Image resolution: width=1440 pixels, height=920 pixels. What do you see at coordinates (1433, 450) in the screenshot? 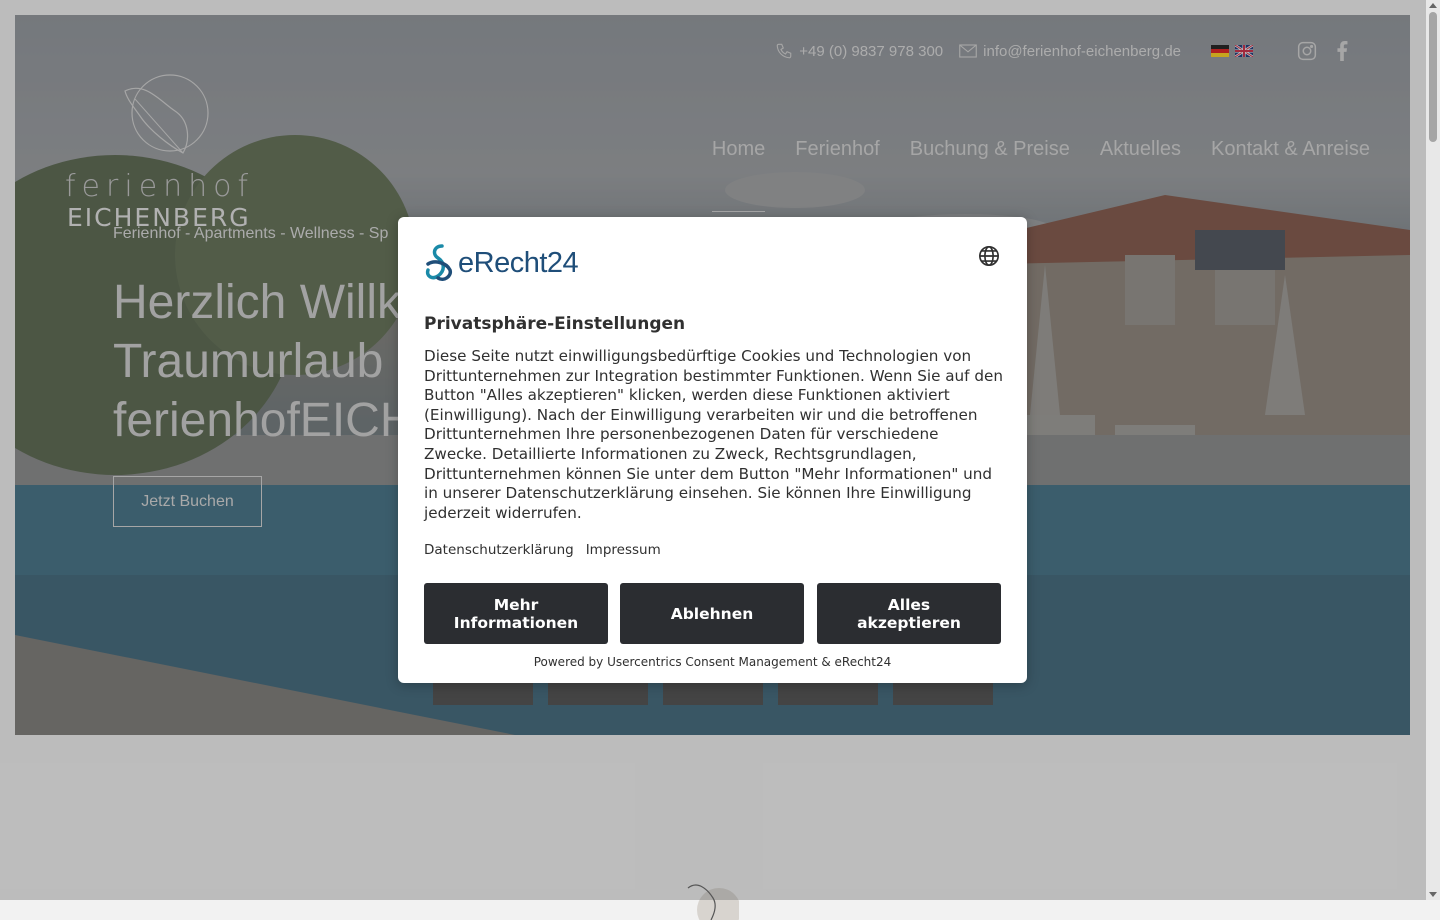
I see `page-scrollbar` at bounding box center [1433, 450].